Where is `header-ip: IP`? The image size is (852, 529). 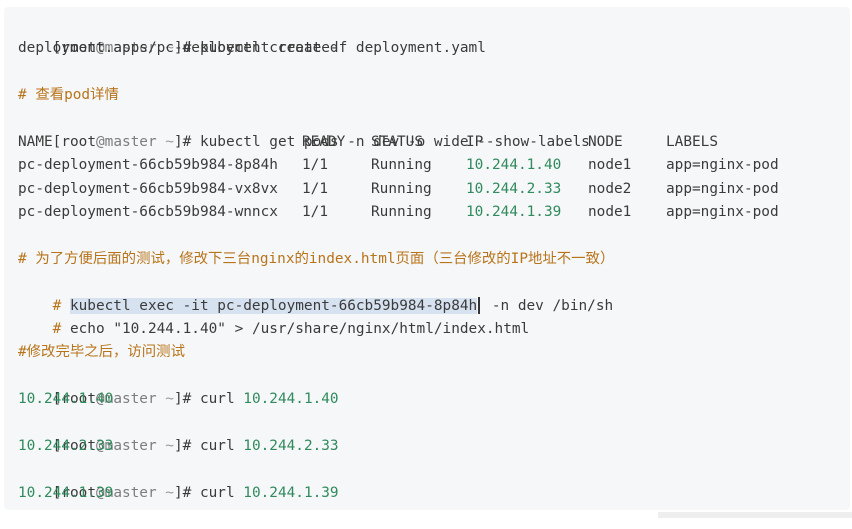 header-ip: IP is located at coordinates (475, 141).